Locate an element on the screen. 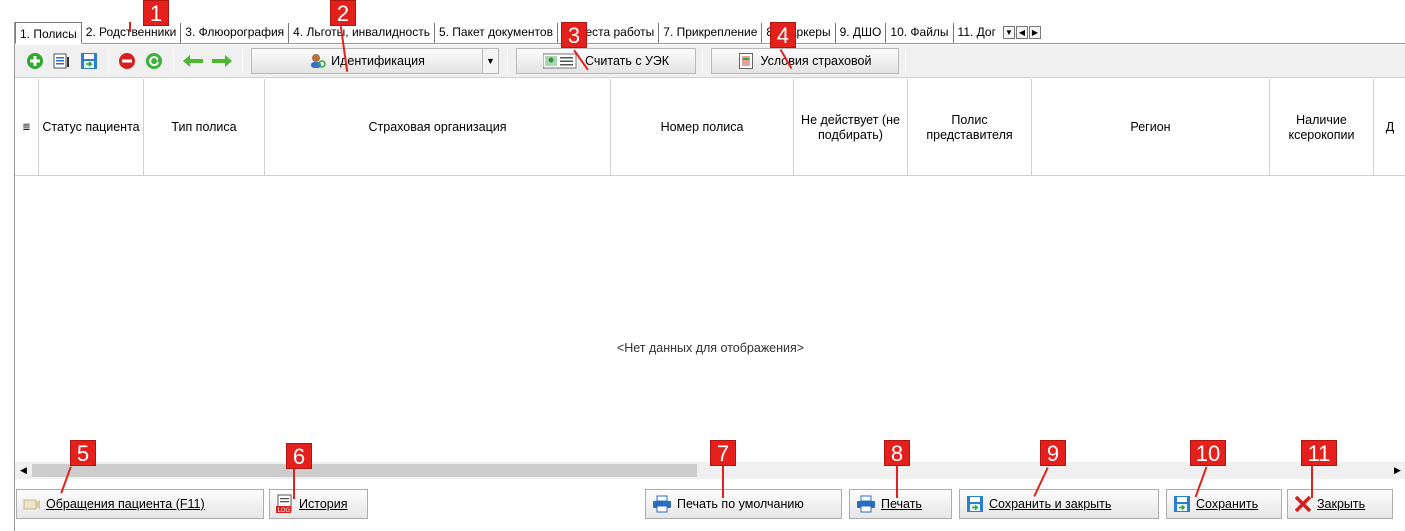  close-icon is located at coordinates (1303, 504).